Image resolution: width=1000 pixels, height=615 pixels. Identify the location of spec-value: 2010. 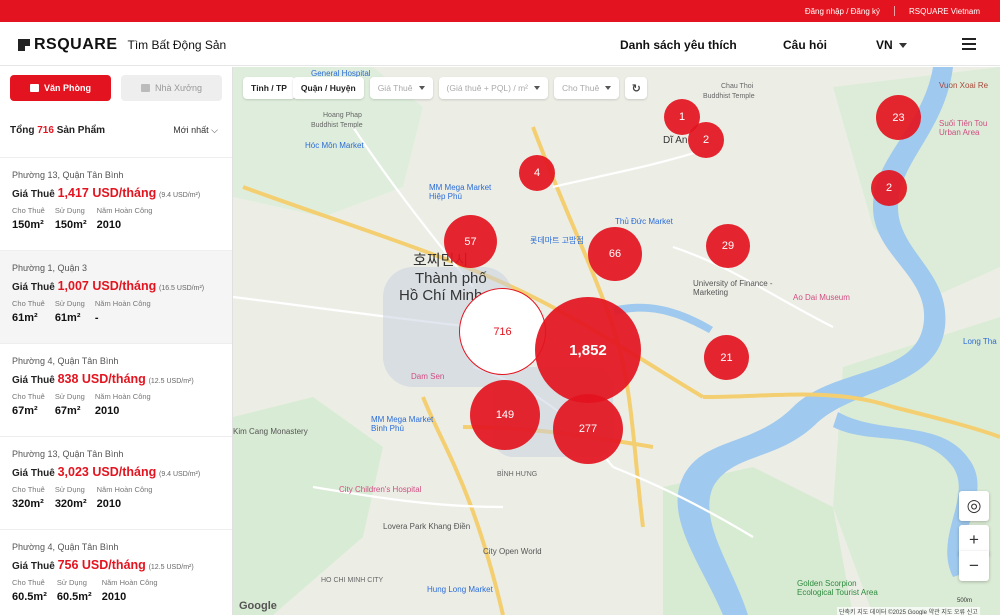
(107, 411).